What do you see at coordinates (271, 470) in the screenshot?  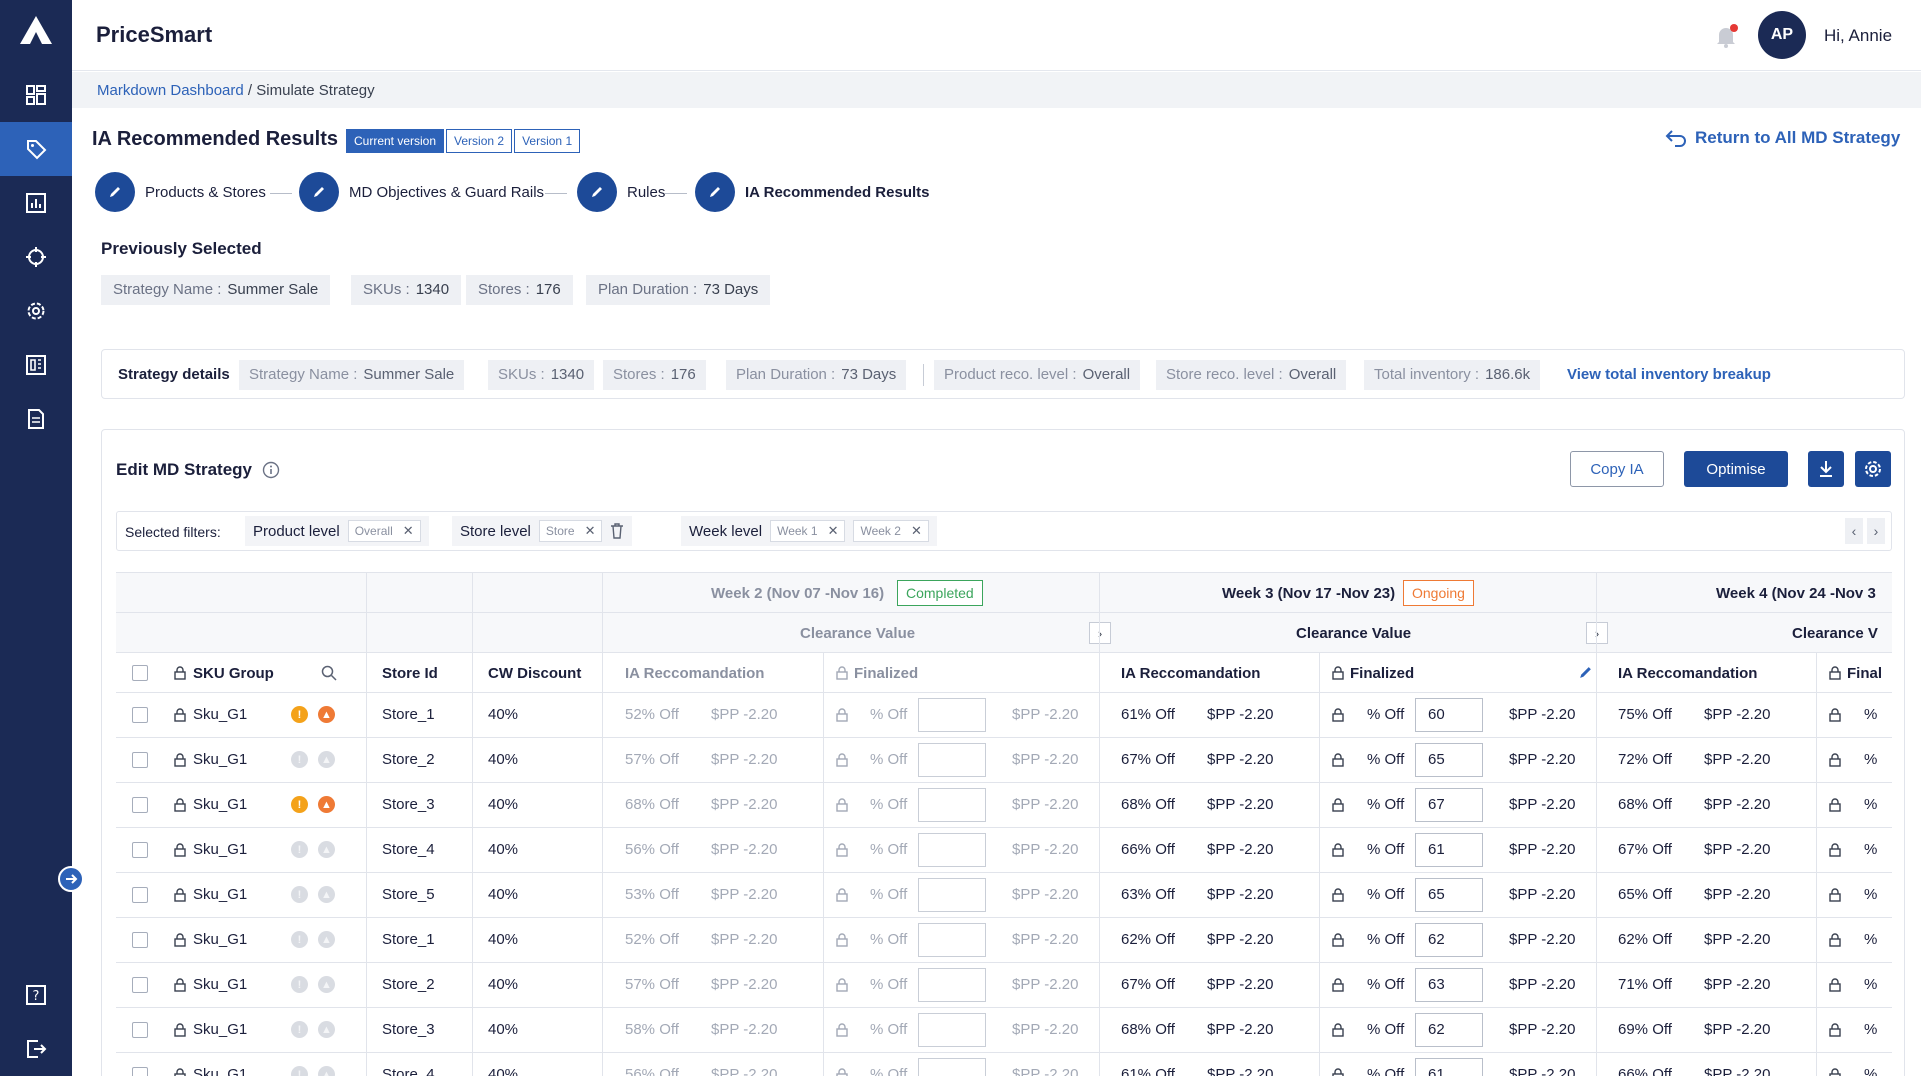 I see `info-icon` at bounding box center [271, 470].